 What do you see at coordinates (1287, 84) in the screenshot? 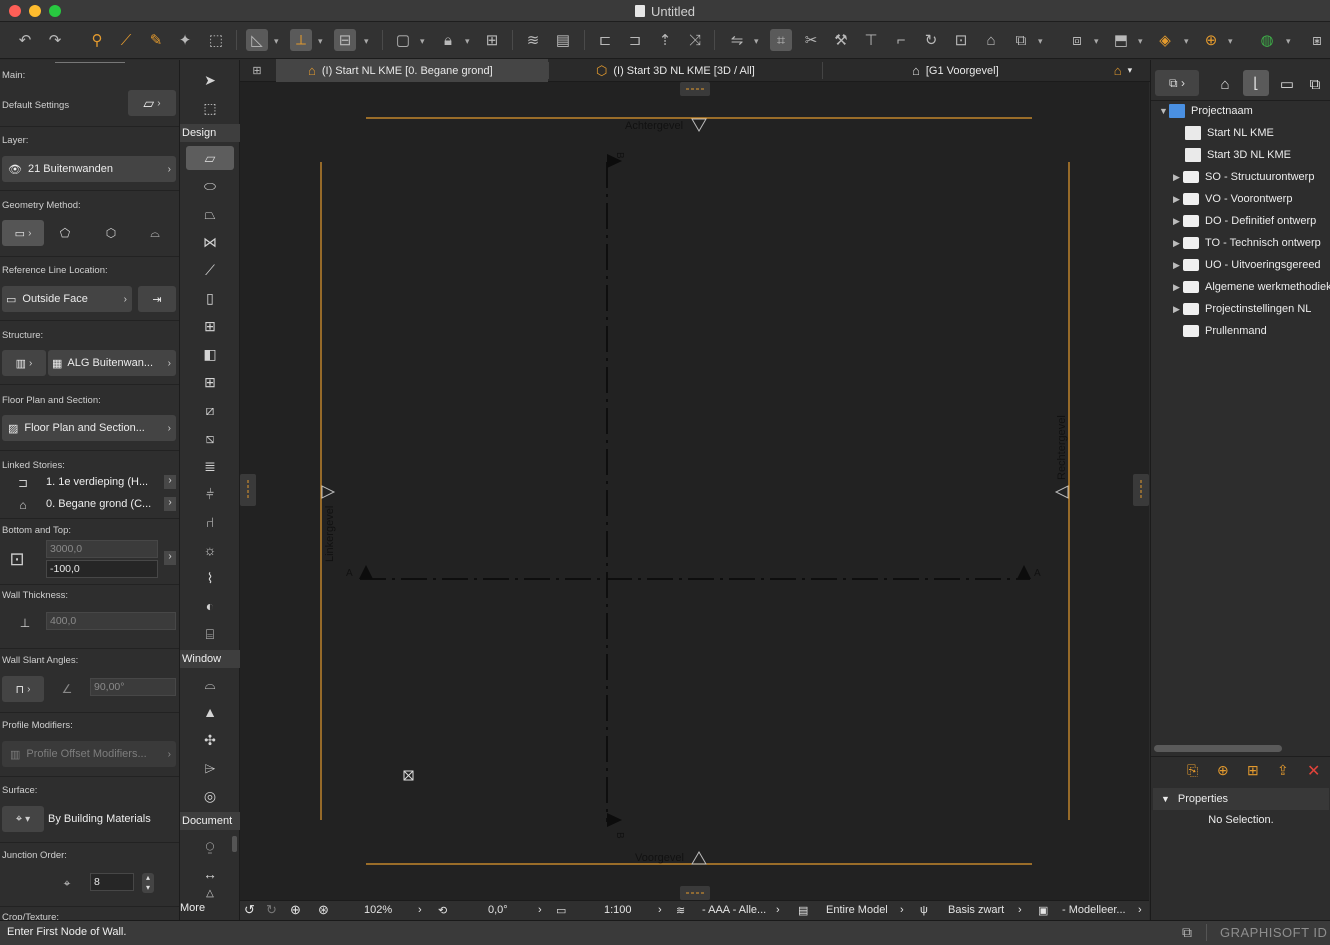
I see `layout-book-icon: ▭` at bounding box center [1287, 84].